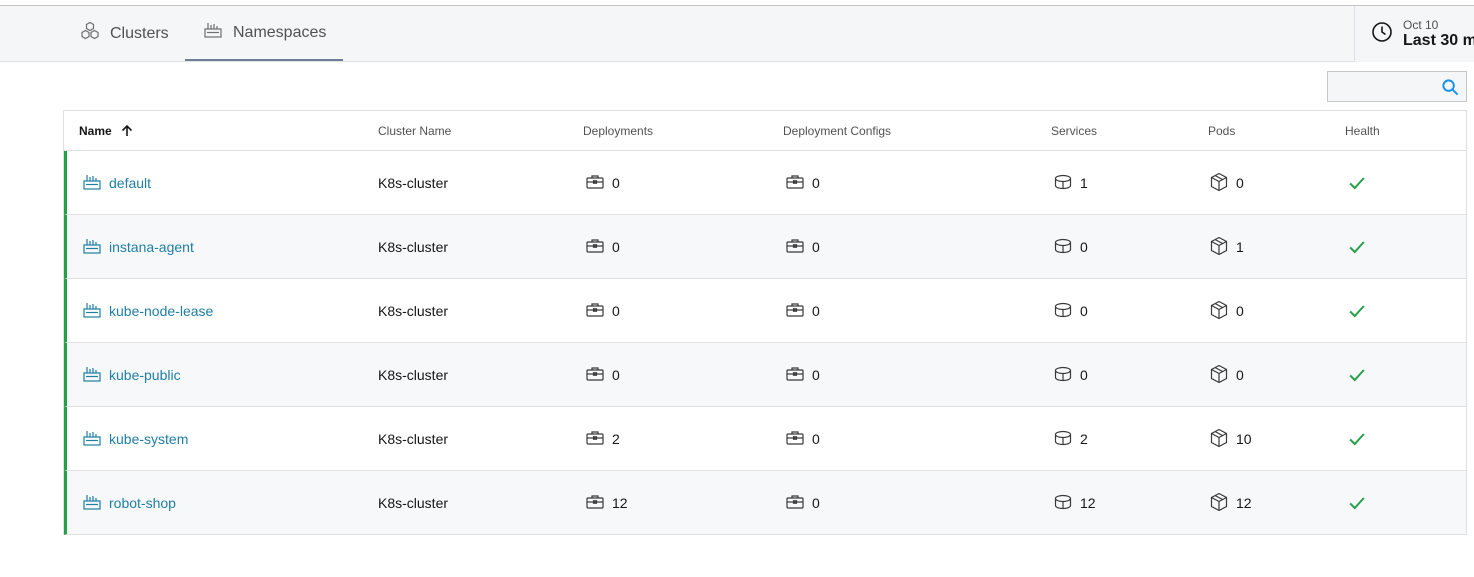  I want to click on services-cell: 1, so click(1070, 183).